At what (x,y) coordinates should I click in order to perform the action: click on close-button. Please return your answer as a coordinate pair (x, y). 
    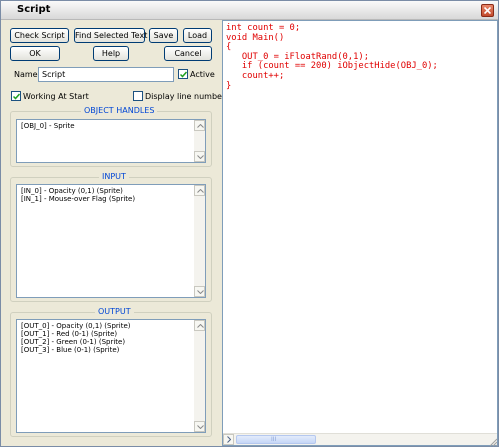
    Looking at the image, I should click on (487, 10).